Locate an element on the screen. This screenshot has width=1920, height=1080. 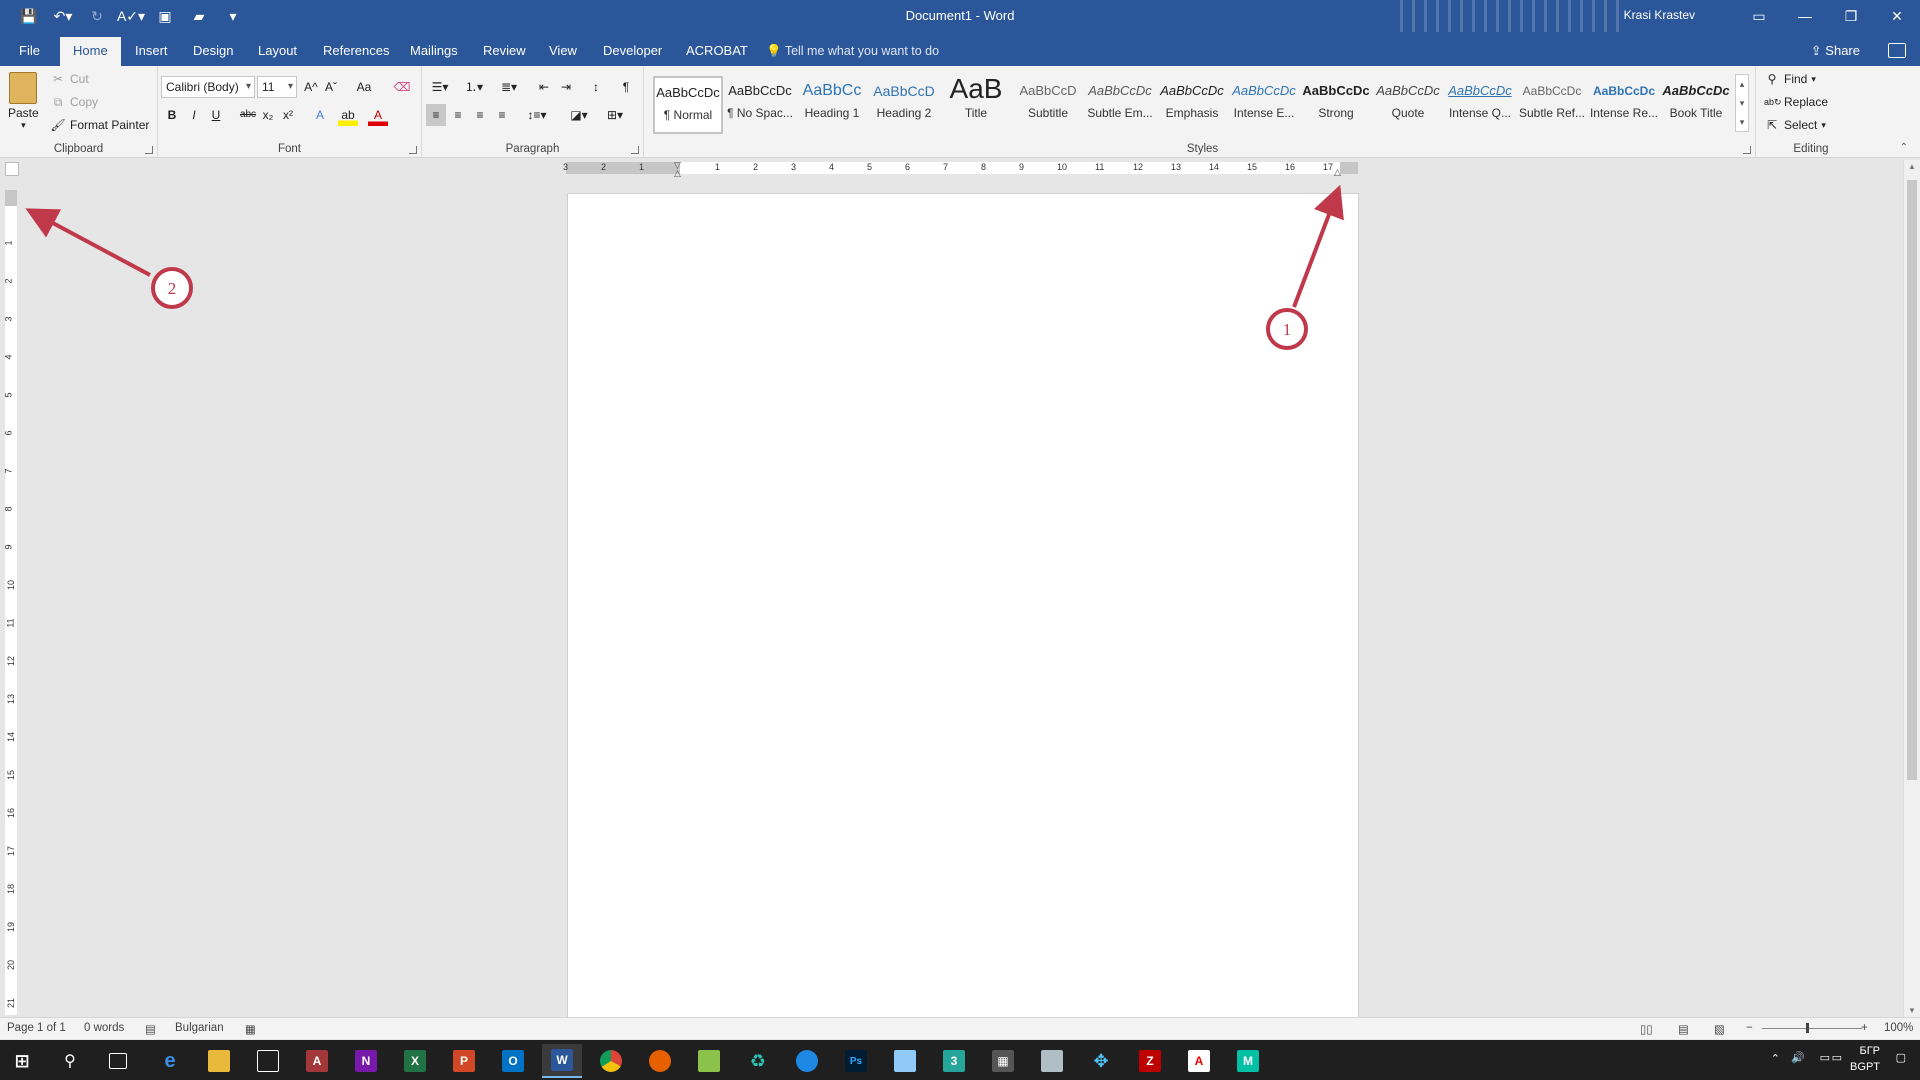
app-m-icon: M is located at coordinates (1248, 1061).